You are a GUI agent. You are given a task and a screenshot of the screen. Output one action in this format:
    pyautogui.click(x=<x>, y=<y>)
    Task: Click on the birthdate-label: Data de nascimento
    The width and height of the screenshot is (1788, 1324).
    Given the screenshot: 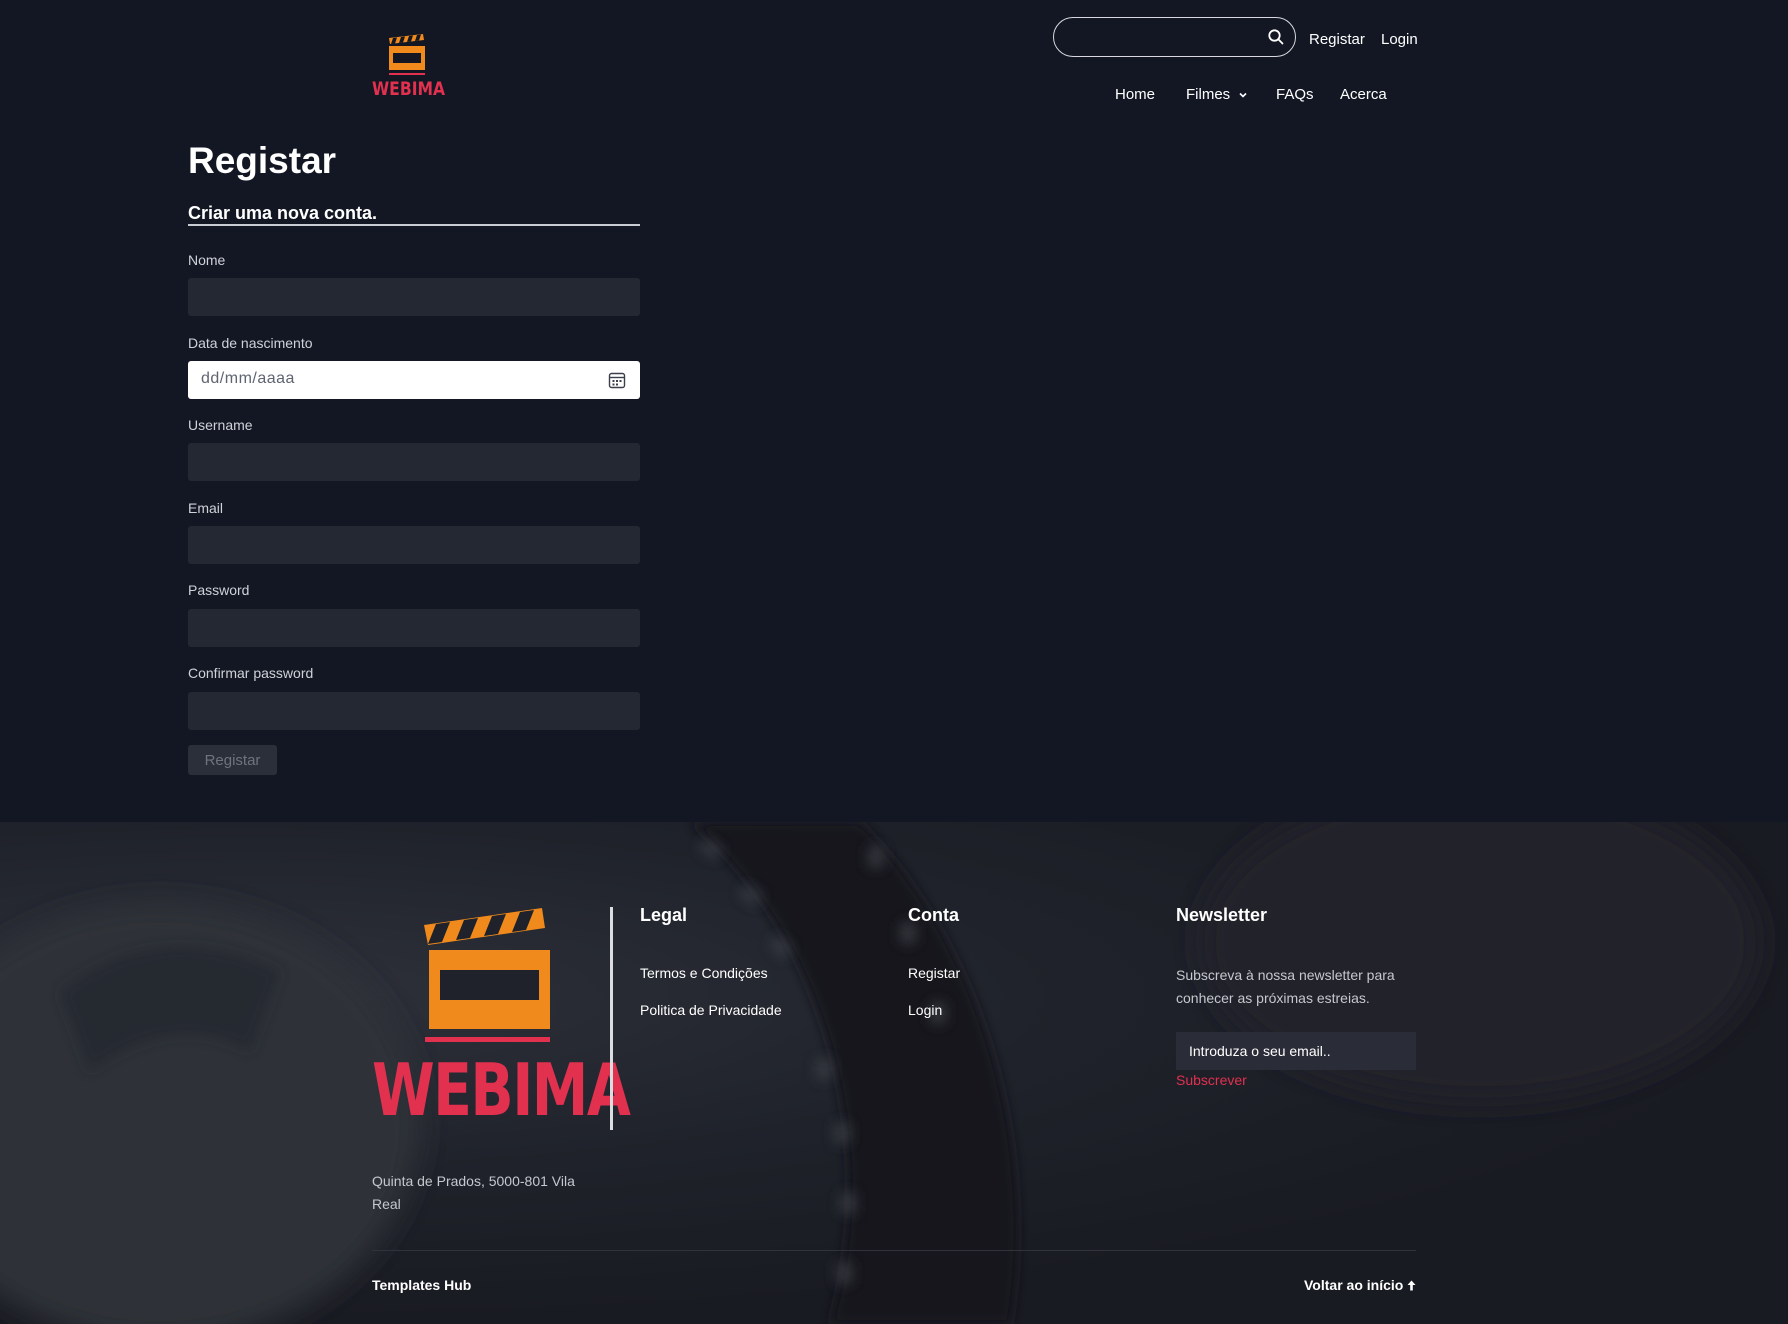 What is the action you would take?
    pyautogui.click(x=250, y=343)
    